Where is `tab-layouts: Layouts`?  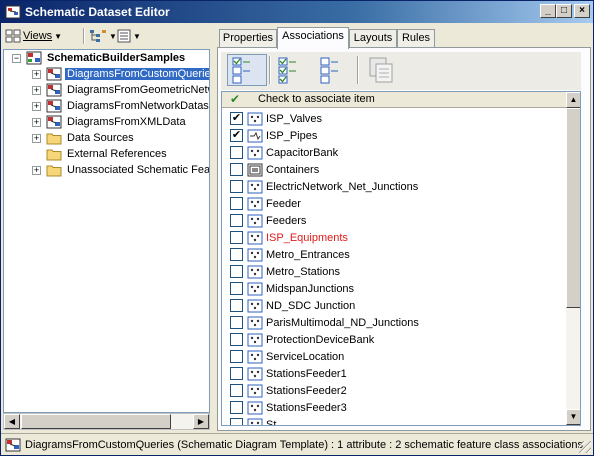
tab-layouts: Layouts is located at coordinates (373, 38).